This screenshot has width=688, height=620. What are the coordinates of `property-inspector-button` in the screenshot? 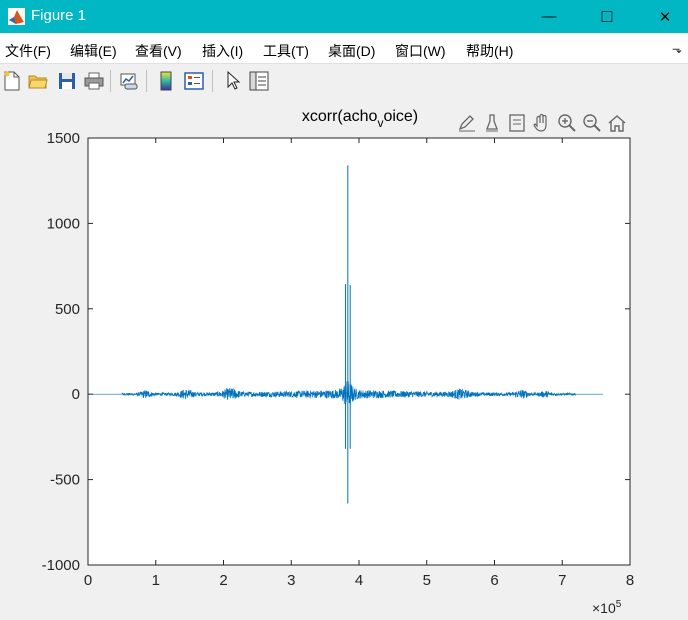 It's located at (259, 81).